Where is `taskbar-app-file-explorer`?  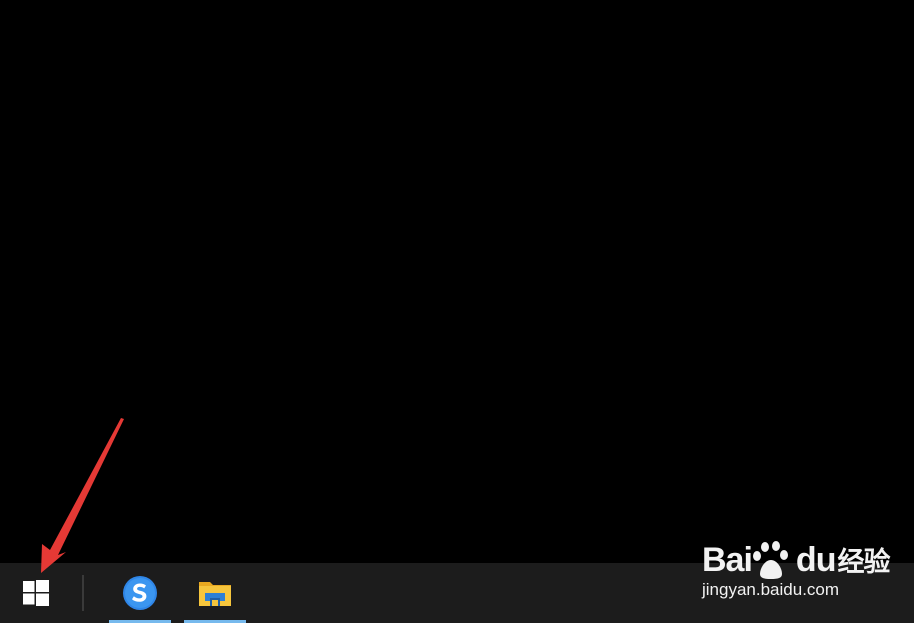 taskbar-app-file-explorer is located at coordinates (215, 593).